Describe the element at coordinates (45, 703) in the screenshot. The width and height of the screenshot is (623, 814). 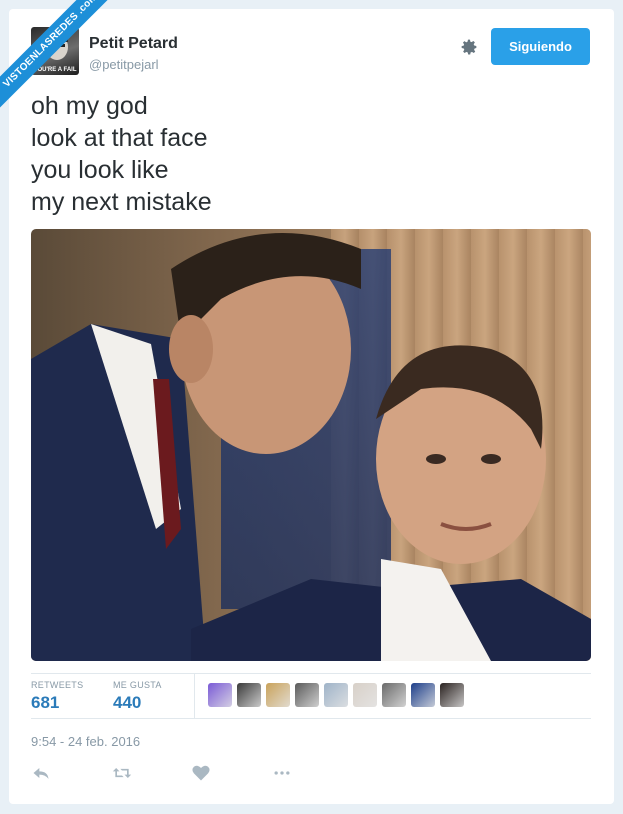
I see `retweets-count: 681` at that location.